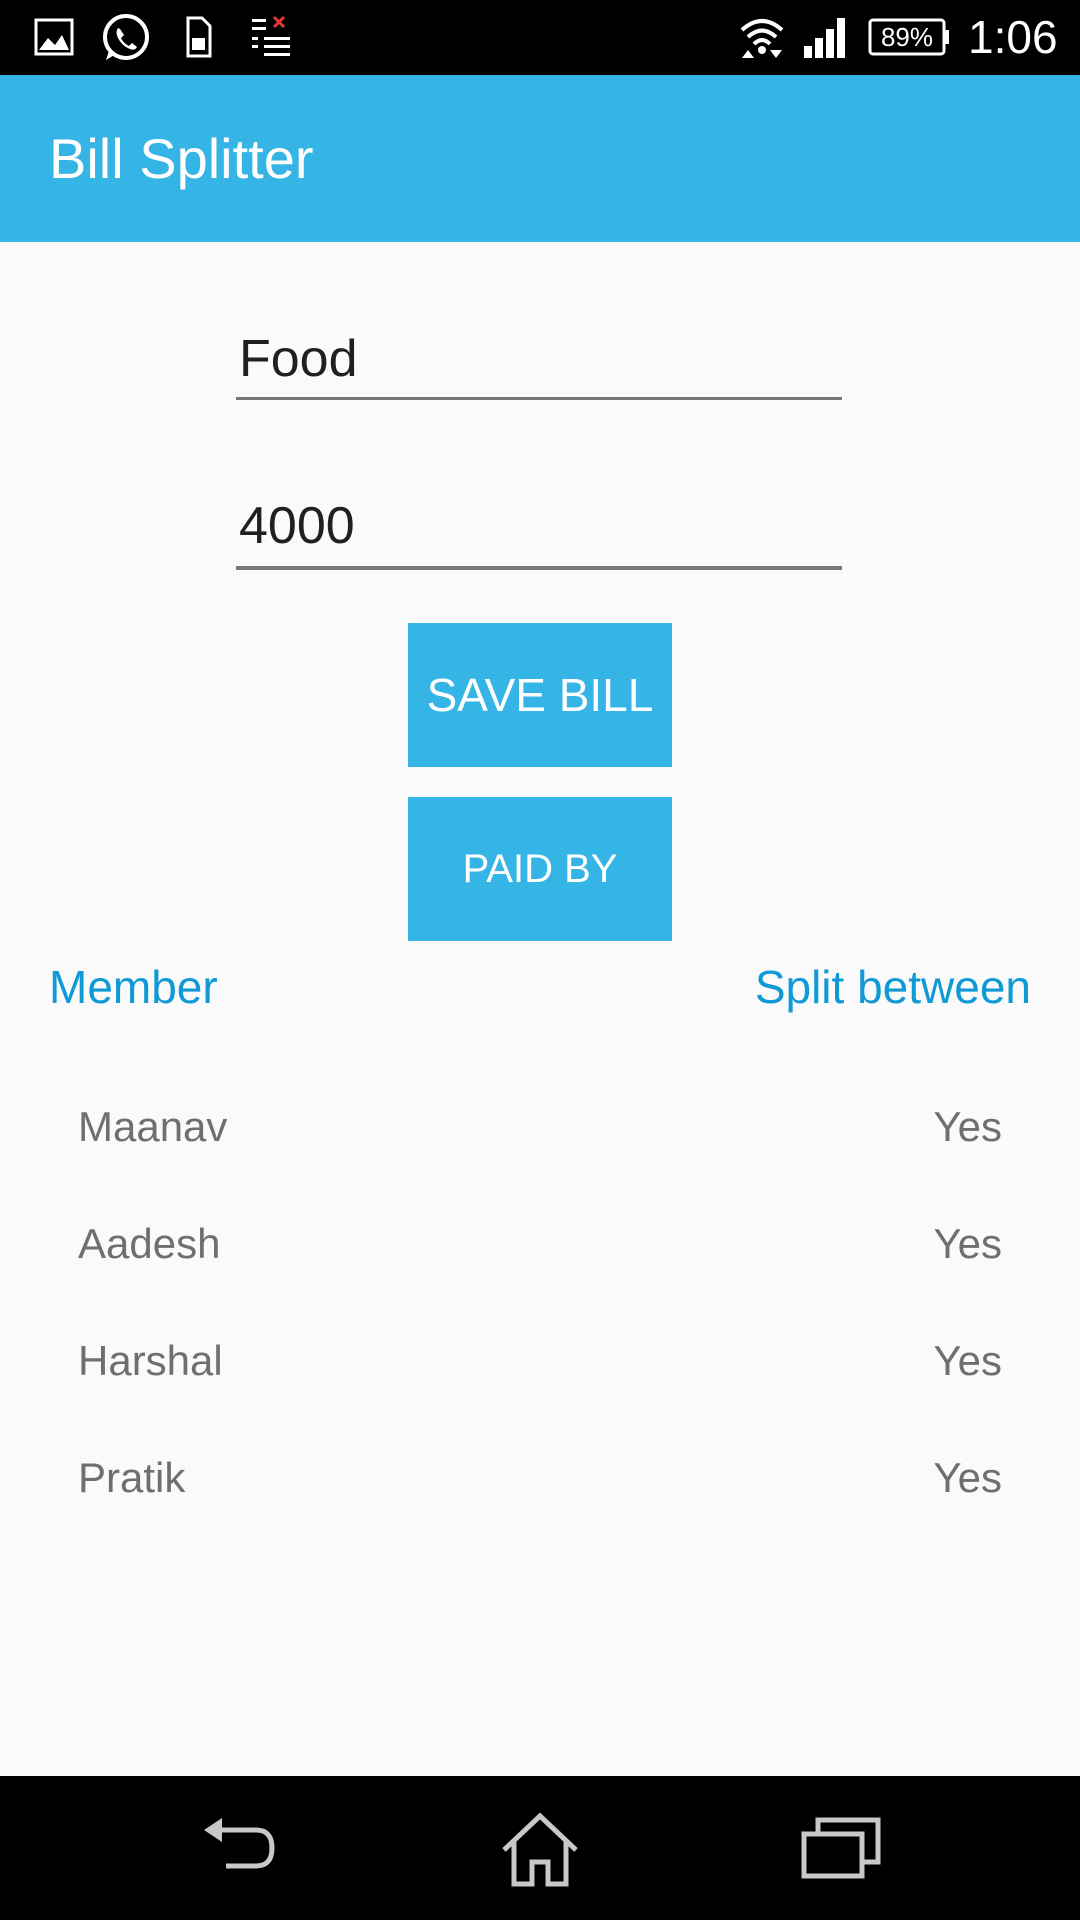  What do you see at coordinates (54, 37) in the screenshot?
I see `gallery-icon` at bounding box center [54, 37].